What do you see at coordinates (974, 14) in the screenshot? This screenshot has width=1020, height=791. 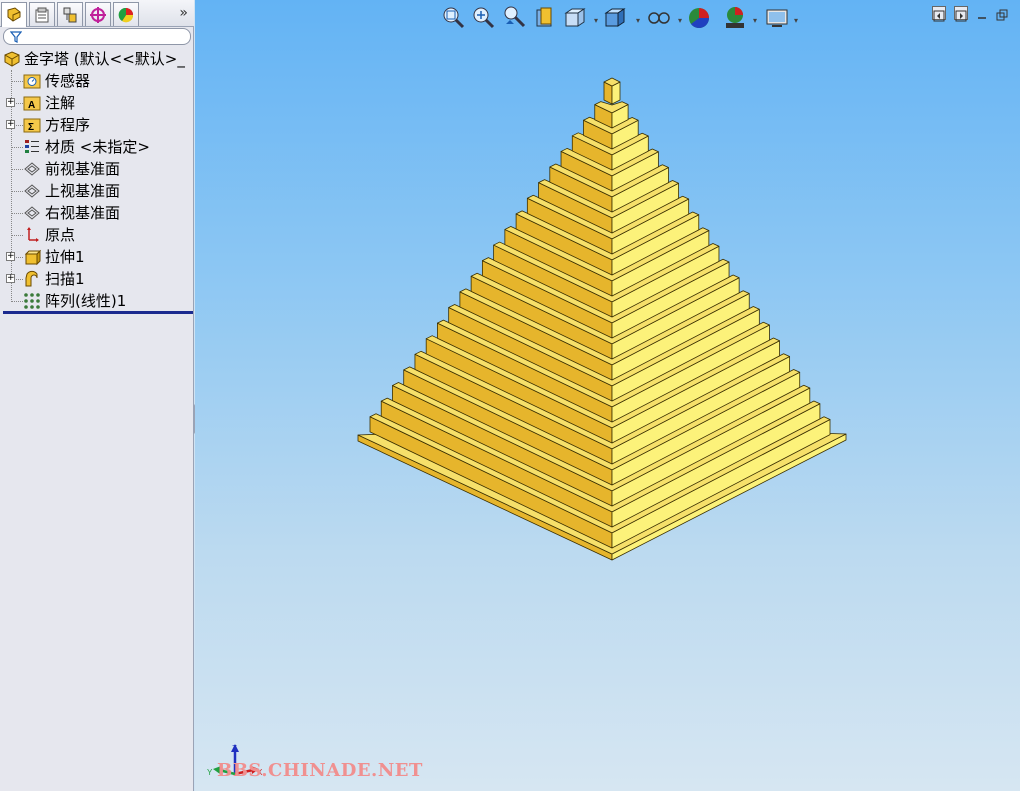 I see `window-controls` at bounding box center [974, 14].